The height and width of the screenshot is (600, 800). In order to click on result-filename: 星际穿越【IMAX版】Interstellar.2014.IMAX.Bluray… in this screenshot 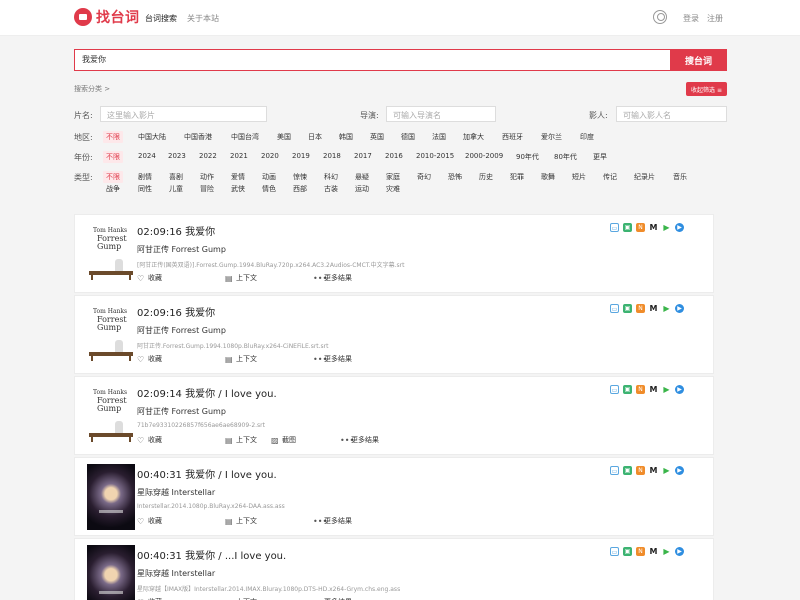, I will do `click(268, 588)`.